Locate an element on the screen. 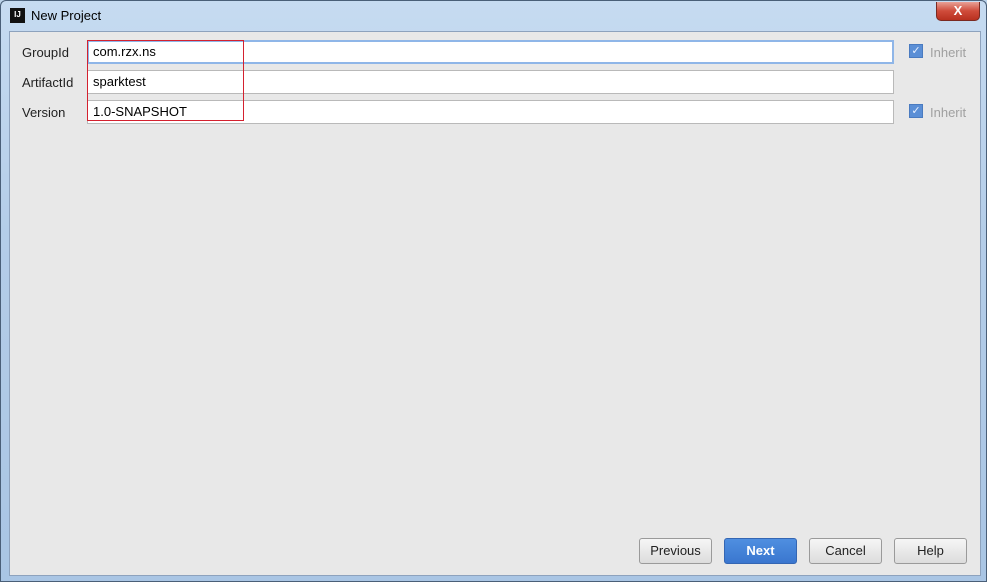 The height and width of the screenshot is (582, 987). cancel-button: Cancel is located at coordinates (845, 551).